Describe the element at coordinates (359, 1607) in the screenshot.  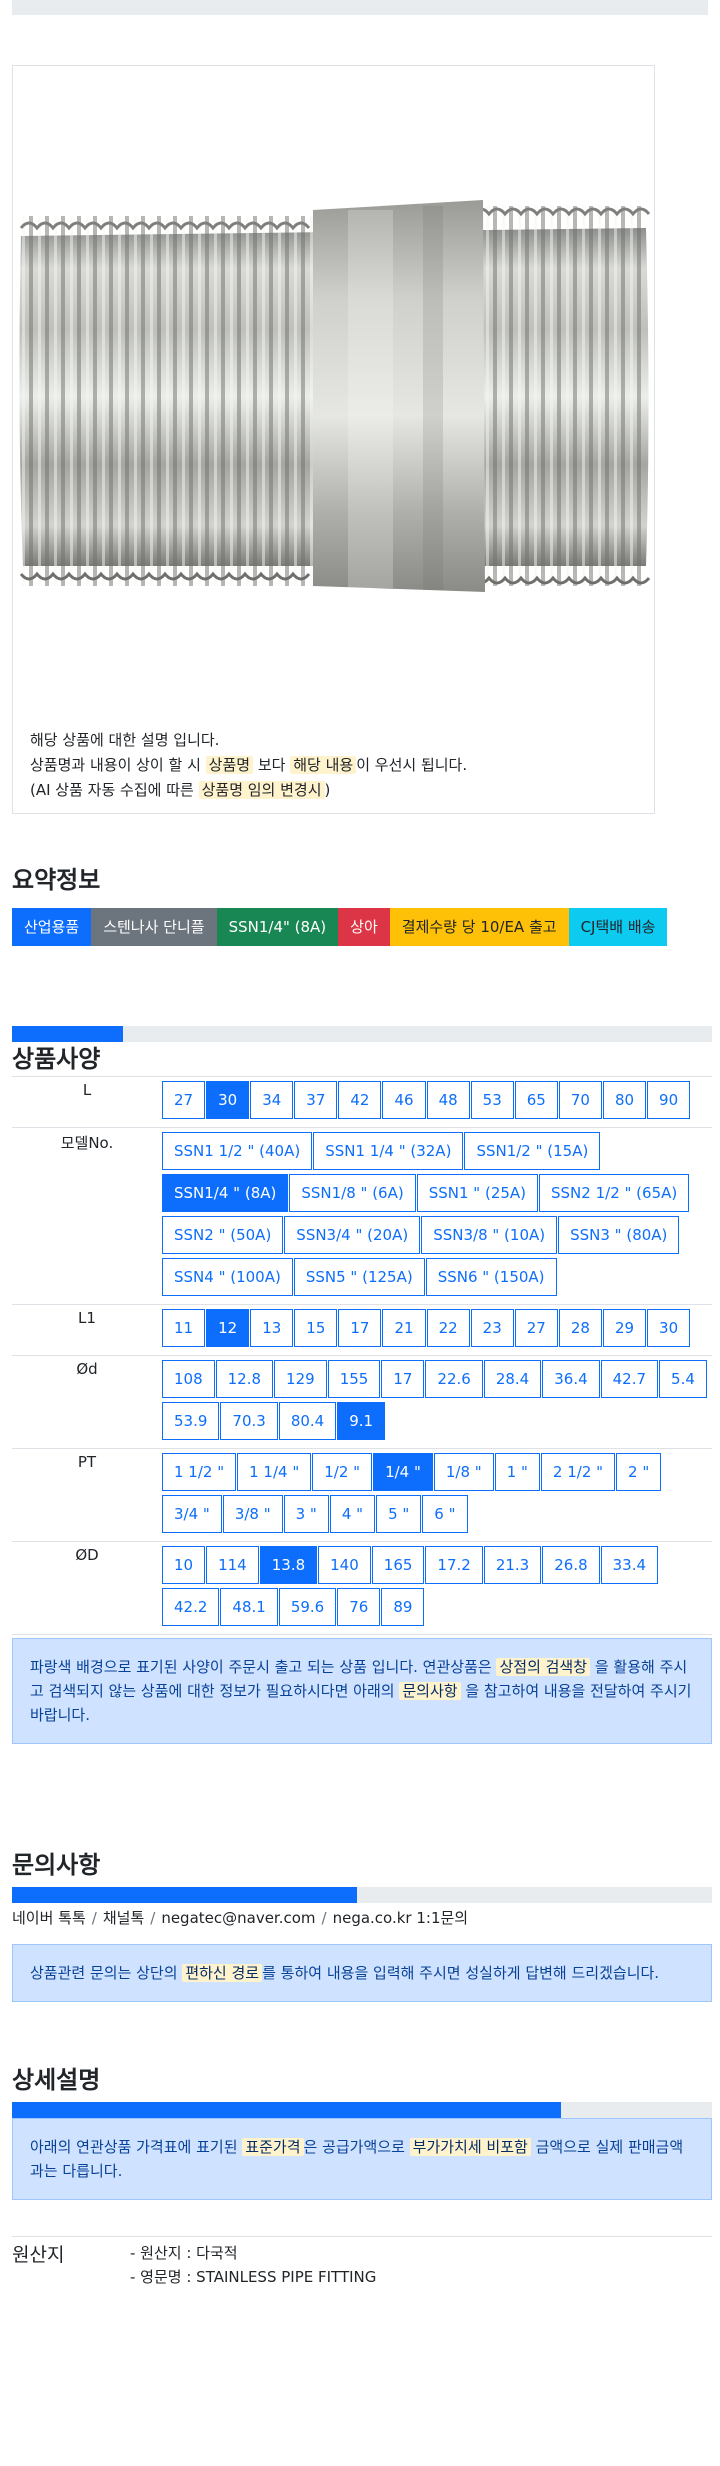
I see `spec-option-button: 76` at that location.